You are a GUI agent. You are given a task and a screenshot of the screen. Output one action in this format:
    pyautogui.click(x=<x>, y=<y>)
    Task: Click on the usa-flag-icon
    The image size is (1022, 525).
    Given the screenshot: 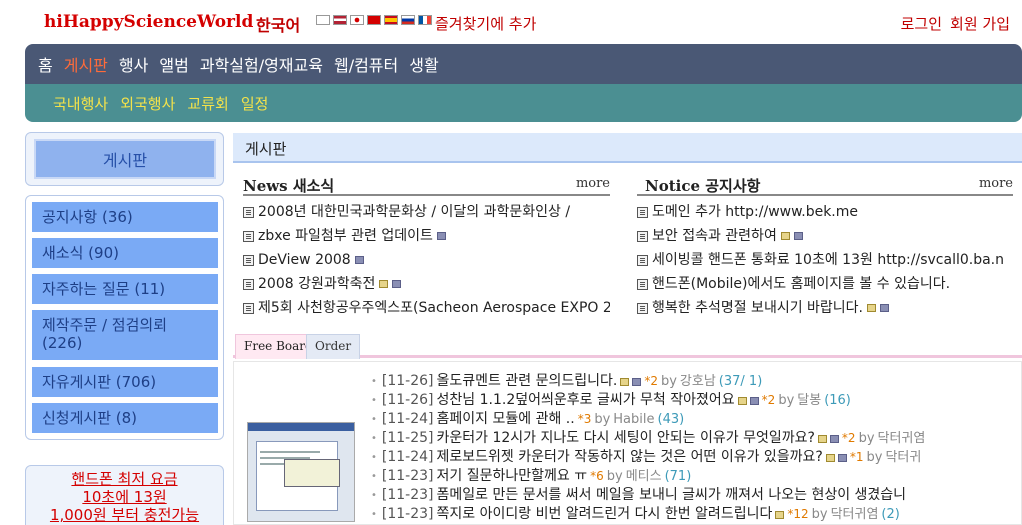 What is the action you would take?
    pyautogui.click(x=340, y=20)
    